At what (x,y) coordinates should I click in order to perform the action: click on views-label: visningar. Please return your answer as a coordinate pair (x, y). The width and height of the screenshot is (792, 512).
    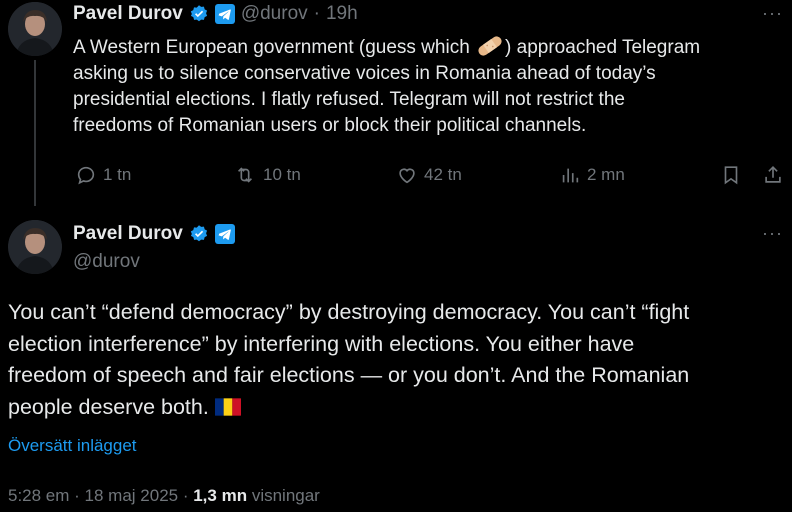
    Looking at the image, I should click on (285, 495).